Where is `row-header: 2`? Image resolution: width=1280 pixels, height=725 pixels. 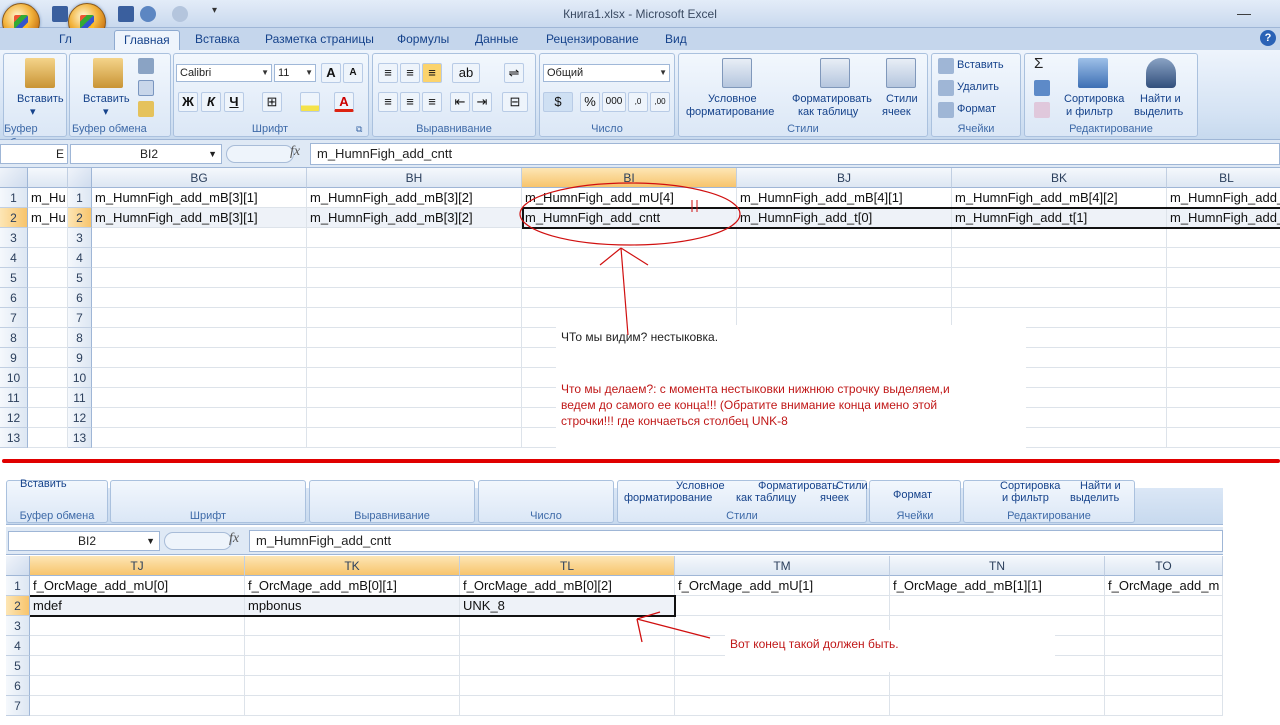
row-header: 2 is located at coordinates (18, 606).